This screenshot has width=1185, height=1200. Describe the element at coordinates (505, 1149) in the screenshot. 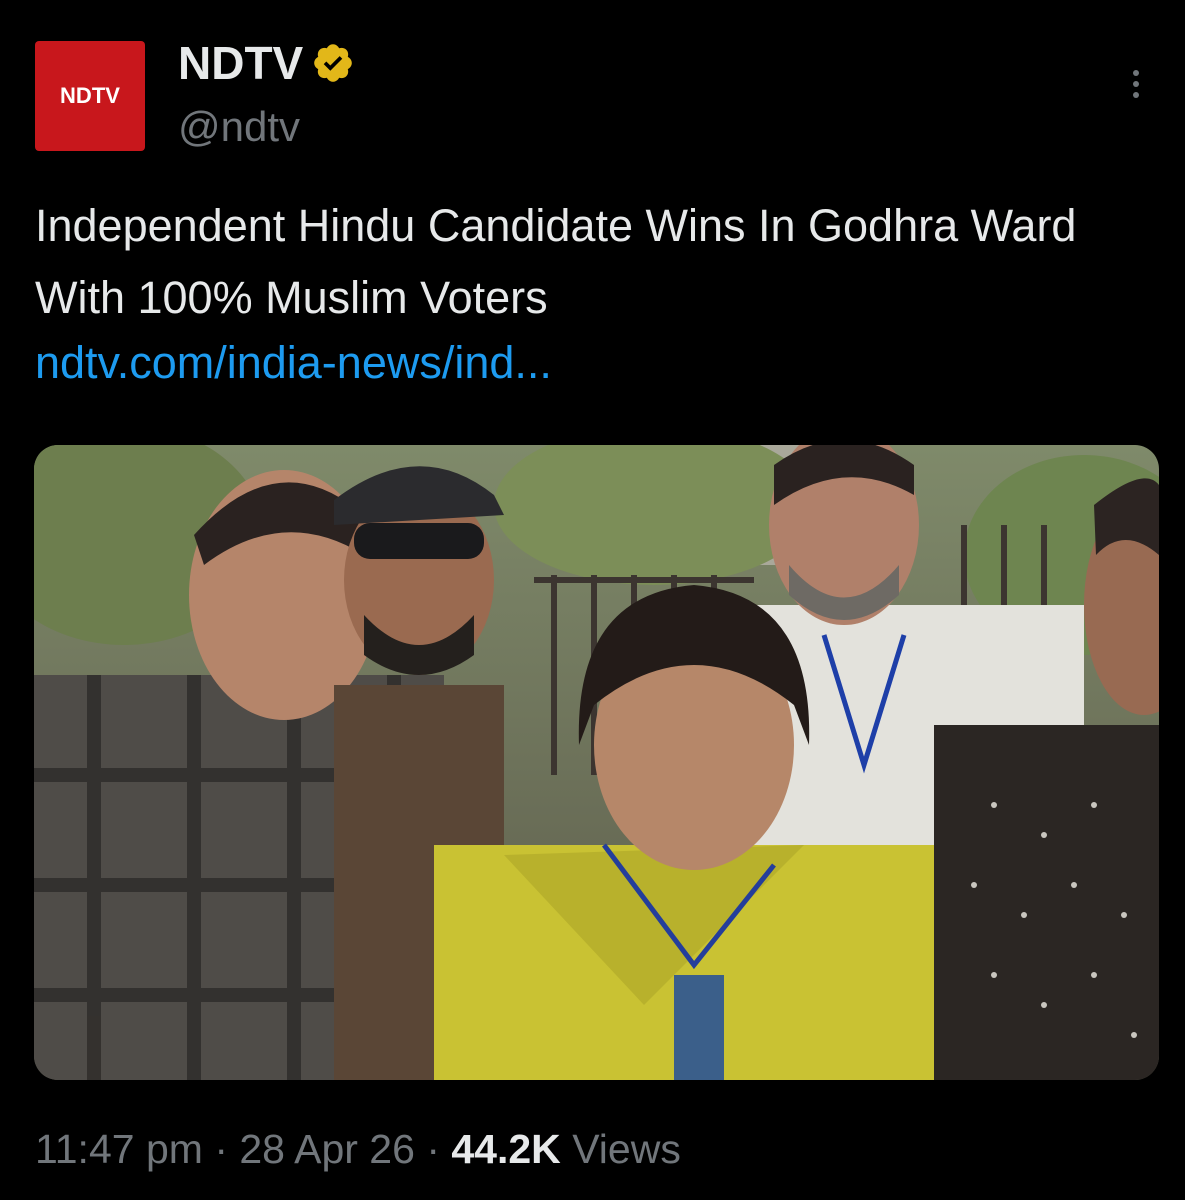

I see `views-count: 44.2K` at that location.